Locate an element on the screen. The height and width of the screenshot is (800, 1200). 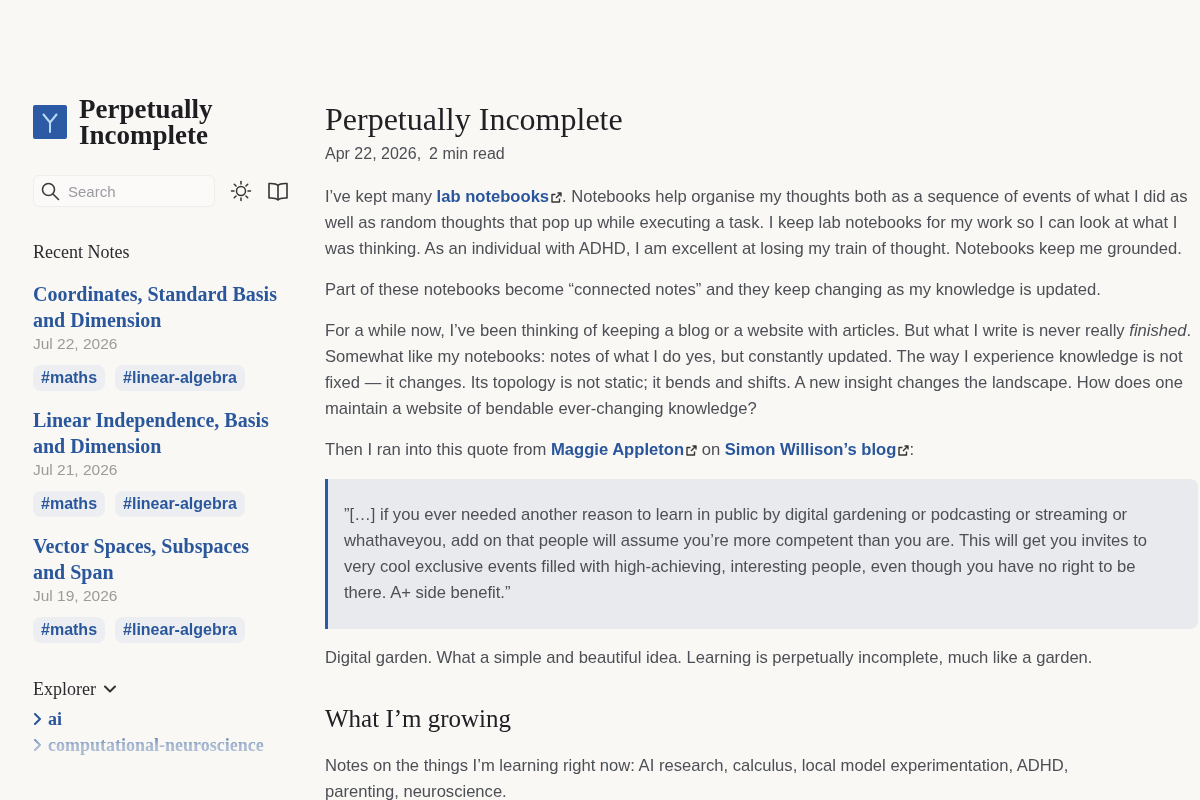
paragraph: Digital garden. What a simple and beautiful idea. Learning is perpetually incomplete, much like a garden. is located at coordinates (709, 658).